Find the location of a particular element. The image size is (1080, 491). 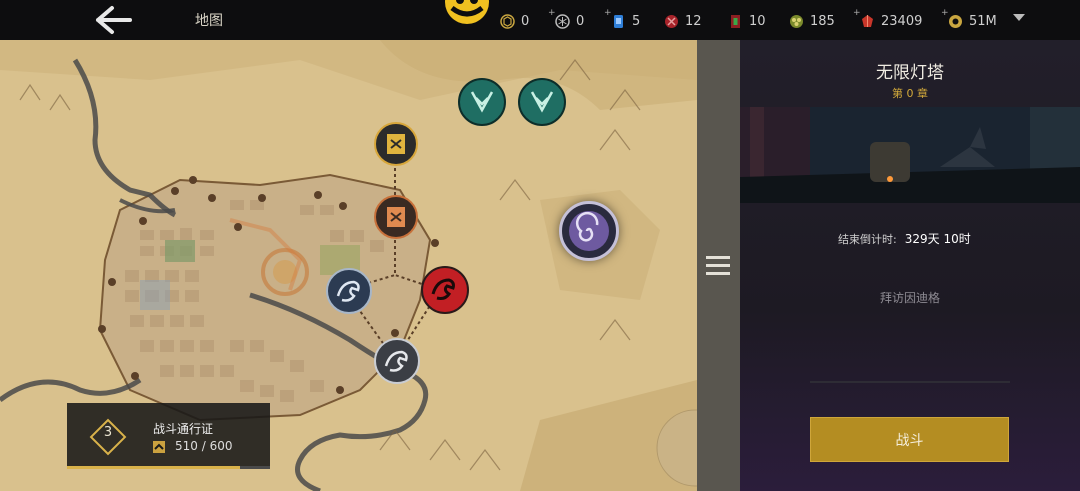

back-arrow-icon is located at coordinates (114, 20).